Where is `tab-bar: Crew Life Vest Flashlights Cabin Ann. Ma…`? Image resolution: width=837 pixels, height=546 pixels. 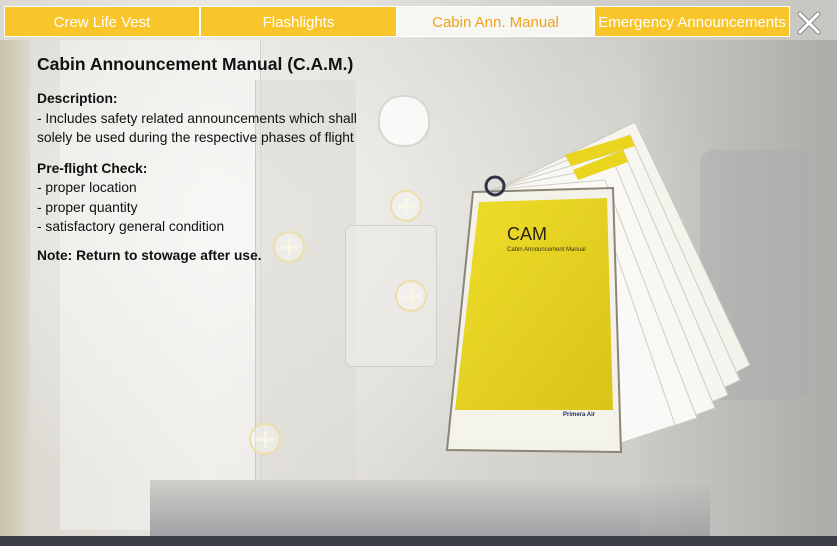
tab-bar: Crew Life Vest Flashlights Cabin Ann. Ma… is located at coordinates (397, 22).